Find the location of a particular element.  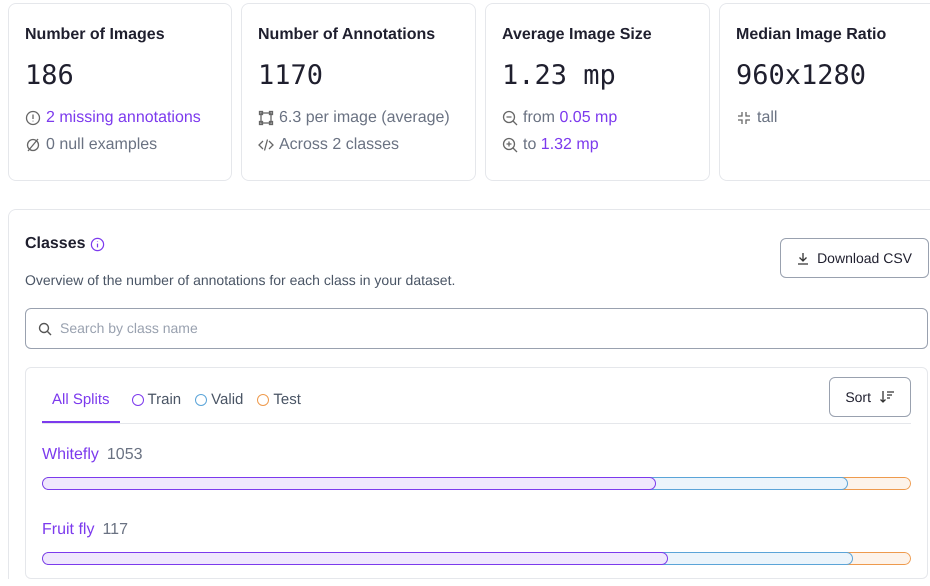

split-tab: Test is located at coordinates (279, 401).